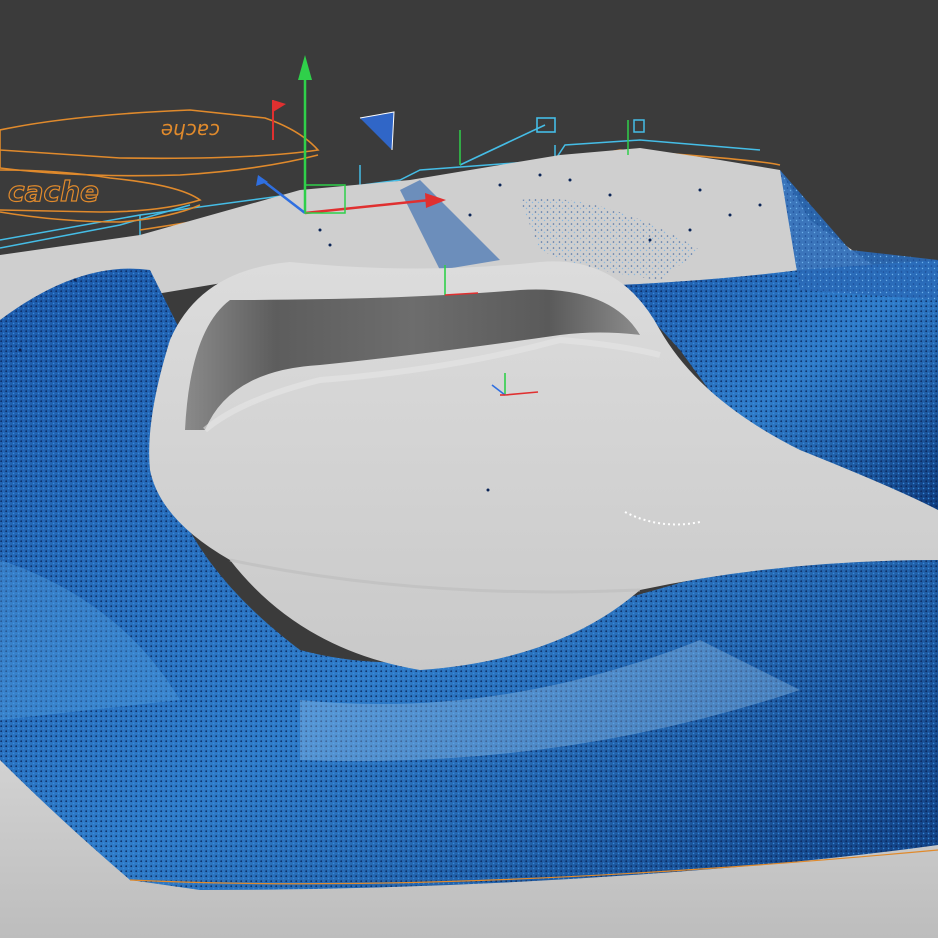 The width and height of the screenshot is (938, 938). What do you see at coordinates (377, 131) in the screenshot?
I see `camera-icon` at bounding box center [377, 131].